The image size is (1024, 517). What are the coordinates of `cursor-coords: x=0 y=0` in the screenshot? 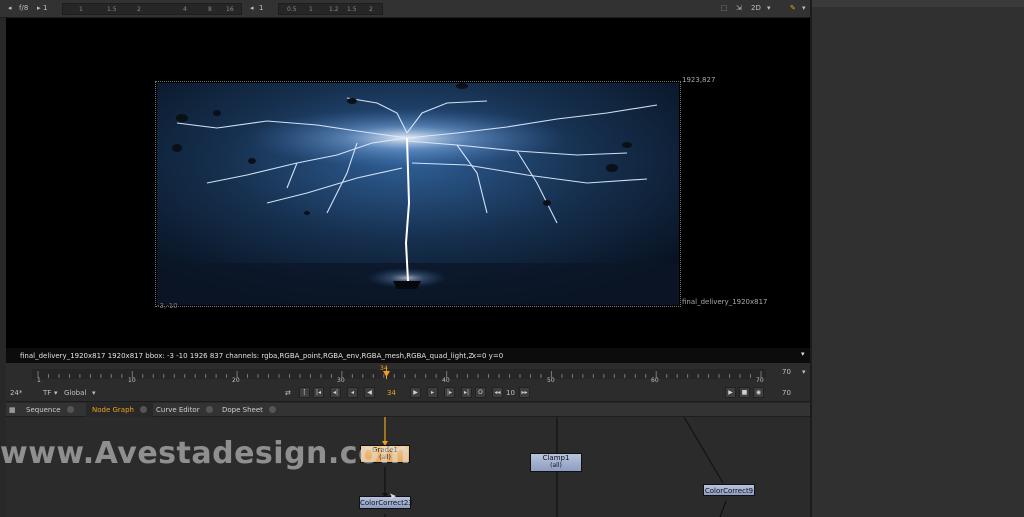 It's located at (488, 356).